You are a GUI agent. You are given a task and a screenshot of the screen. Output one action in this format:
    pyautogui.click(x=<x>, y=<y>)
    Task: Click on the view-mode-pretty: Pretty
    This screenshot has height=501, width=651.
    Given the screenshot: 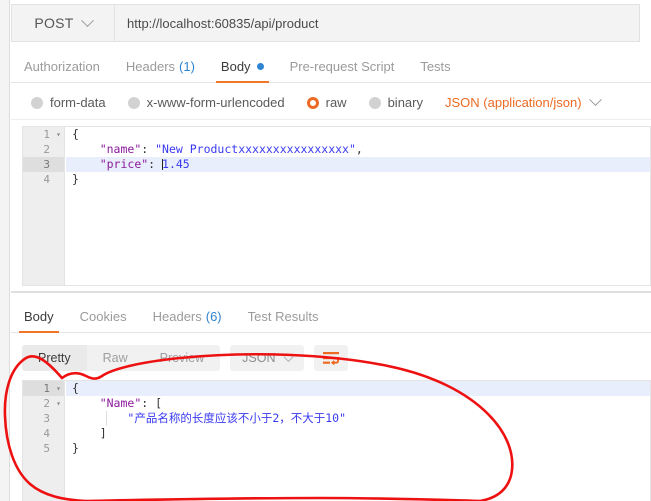 What is the action you would take?
    pyautogui.click(x=54, y=358)
    